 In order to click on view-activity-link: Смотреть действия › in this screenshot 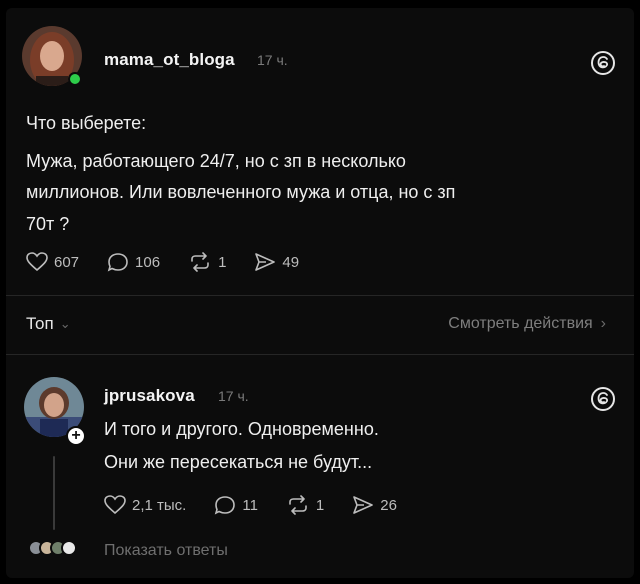, I will do `click(527, 324)`.